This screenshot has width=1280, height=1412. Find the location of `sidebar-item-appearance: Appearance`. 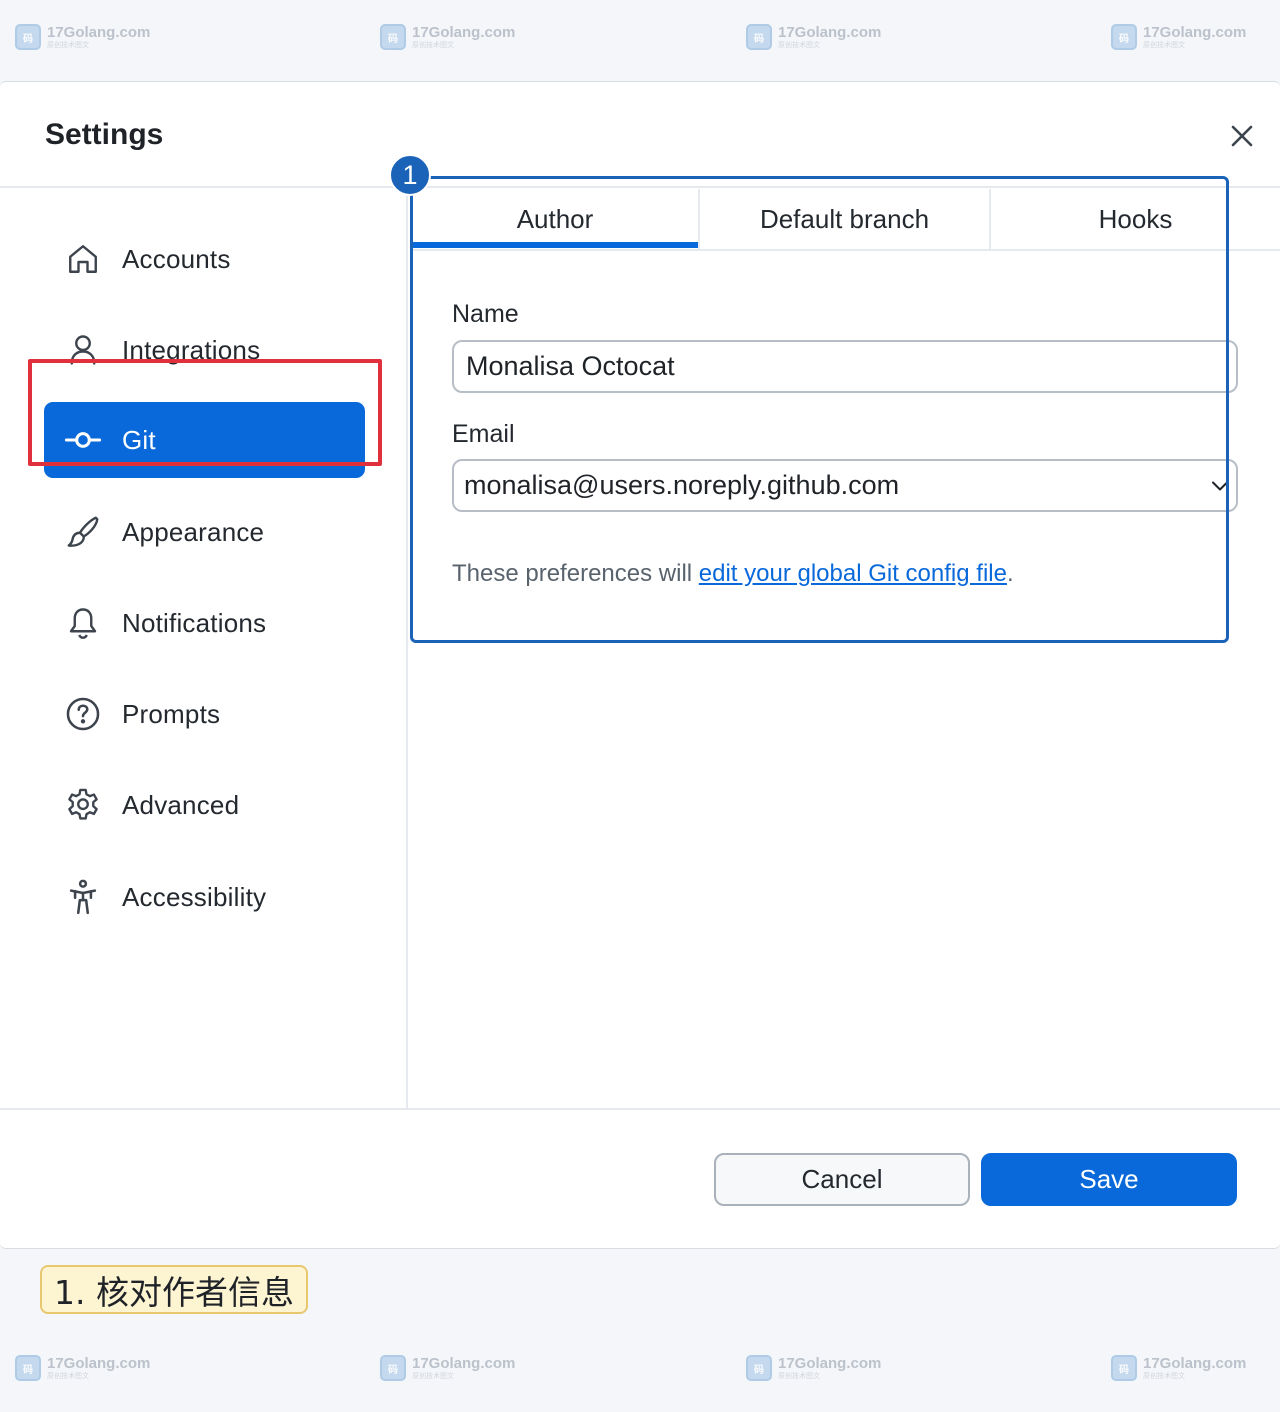

sidebar-item-appearance: Appearance is located at coordinates (204, 532).